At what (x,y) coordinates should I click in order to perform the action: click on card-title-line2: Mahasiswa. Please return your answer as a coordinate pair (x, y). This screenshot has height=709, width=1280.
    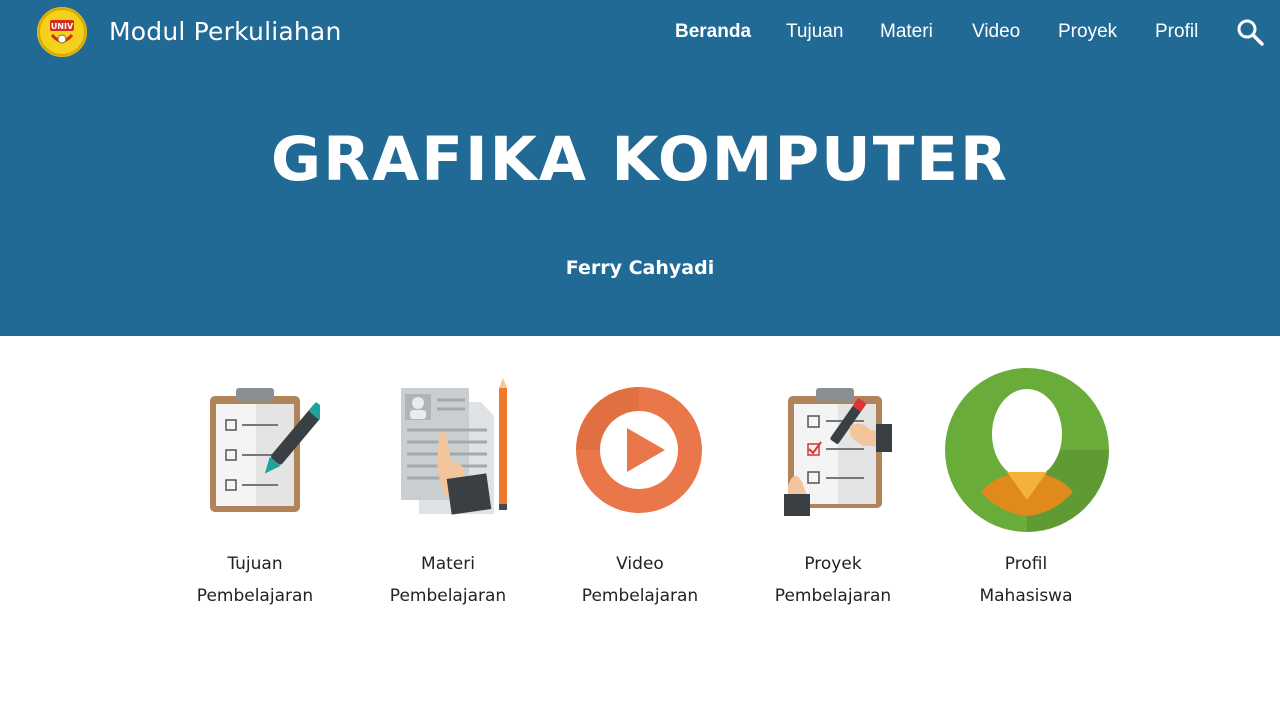
    Looking at the image, I should click on (1026, 596).